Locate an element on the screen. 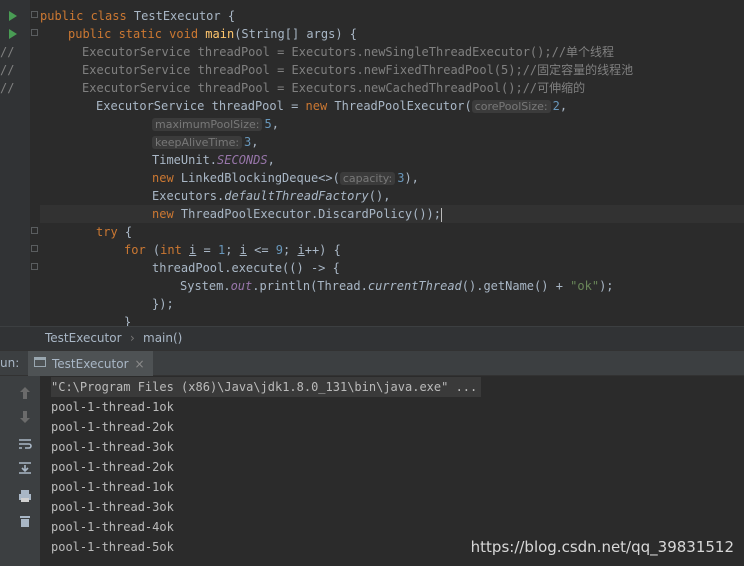  code-token: currentThread is located at coordinates (414, 286).